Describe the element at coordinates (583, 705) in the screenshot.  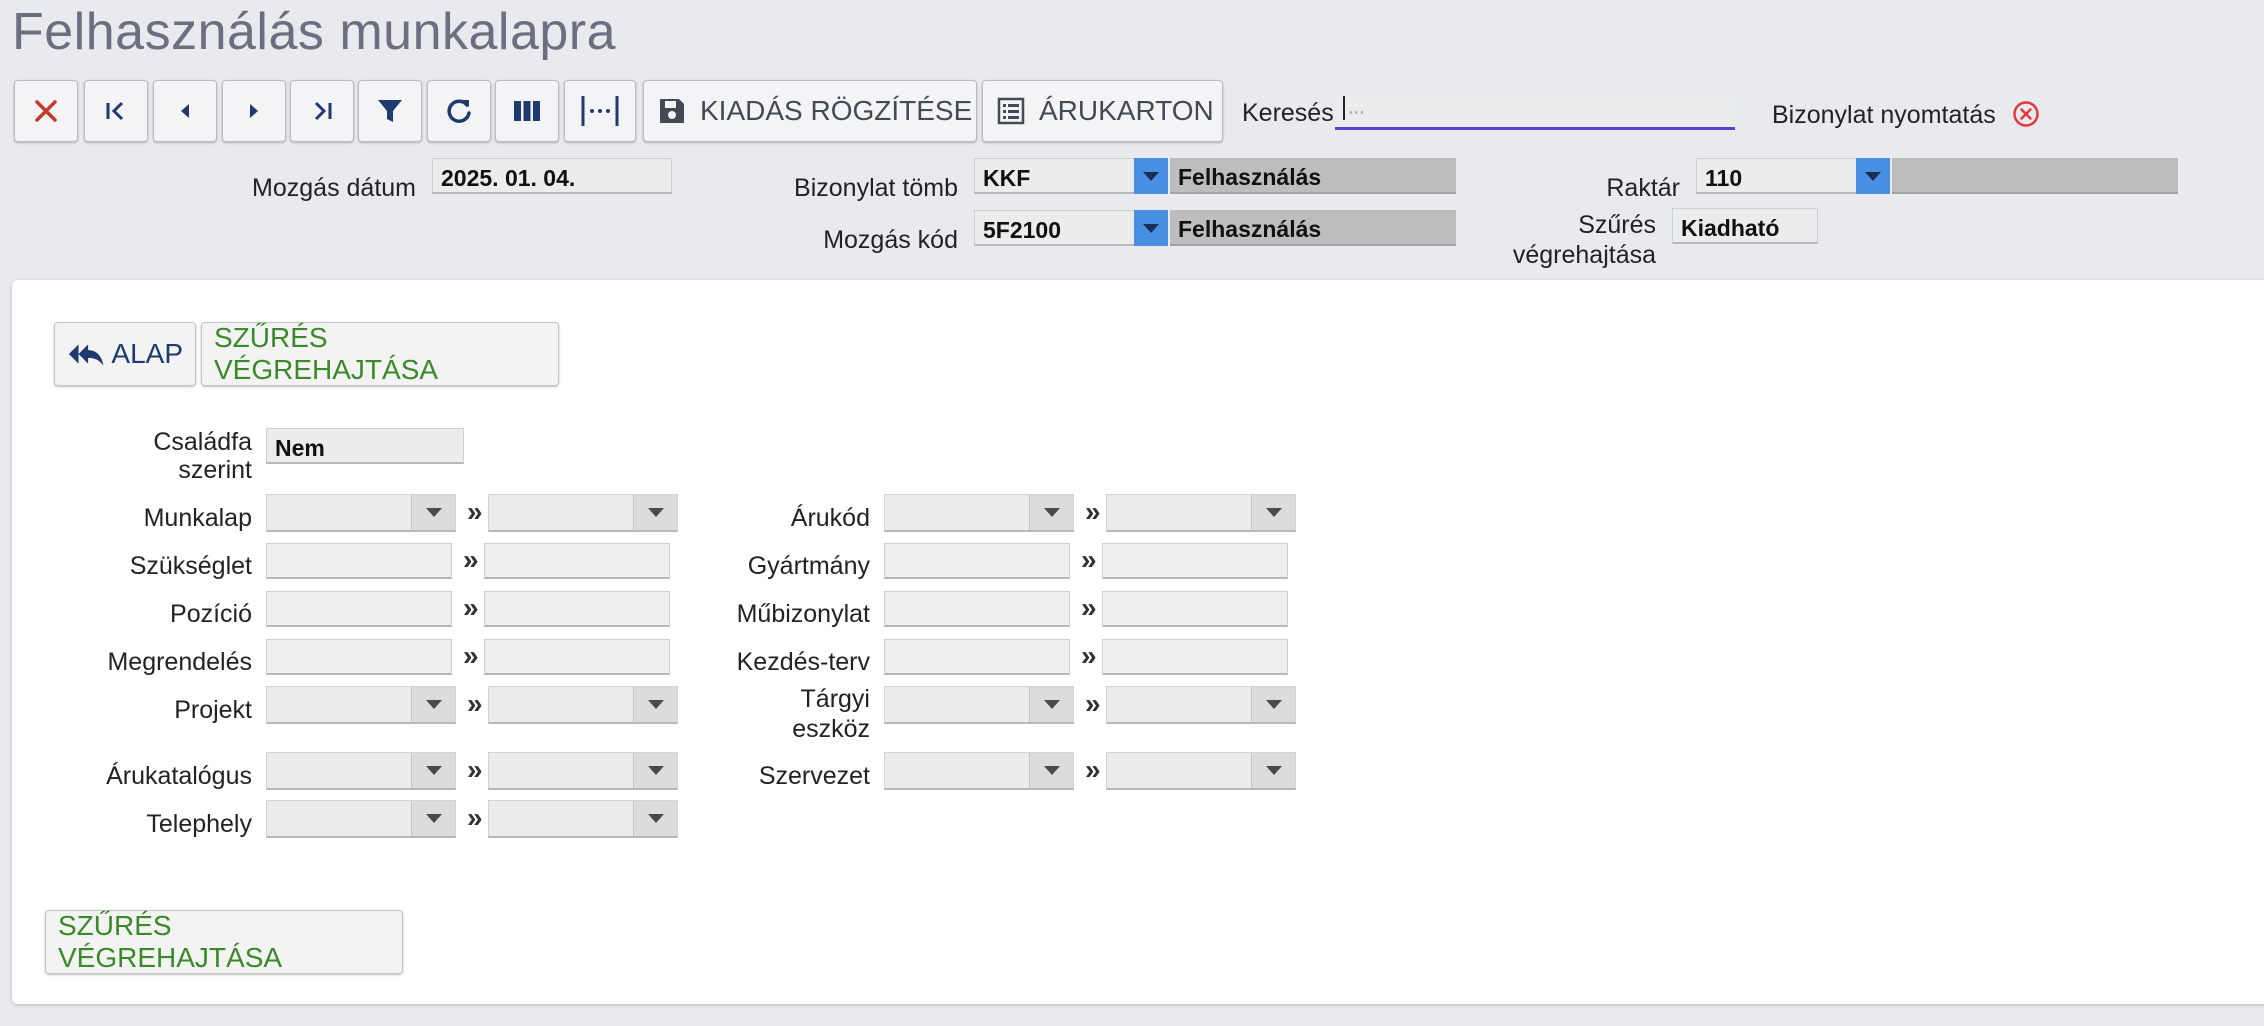
I see `projekt-to-select` at that location.